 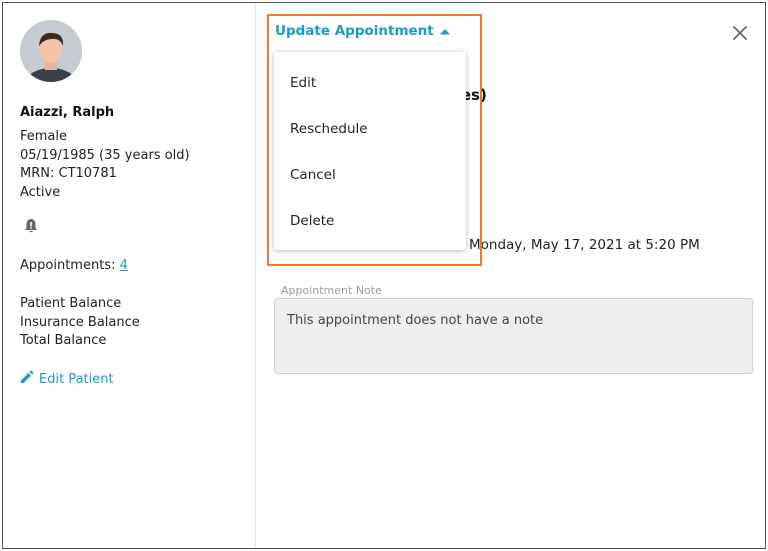 I want to click on appointments-count: Appointments: 4, so click(x=74, y=265).